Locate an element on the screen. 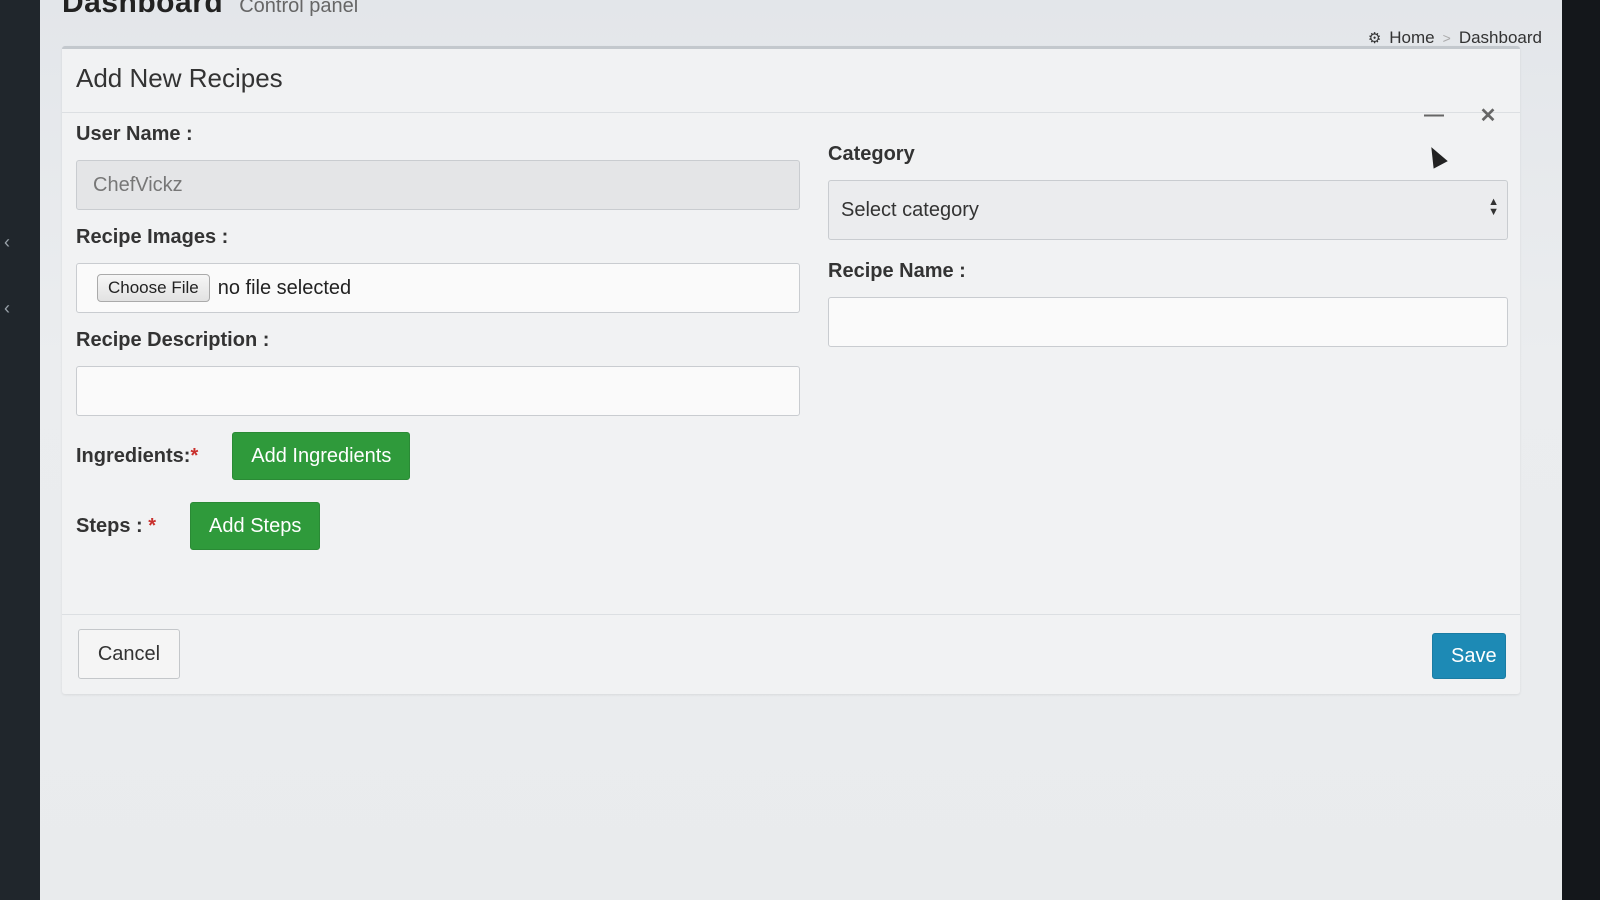 The image size is (1600, 900). recipe-description-label: Recipe Description : is located at coordinates (173, 340).